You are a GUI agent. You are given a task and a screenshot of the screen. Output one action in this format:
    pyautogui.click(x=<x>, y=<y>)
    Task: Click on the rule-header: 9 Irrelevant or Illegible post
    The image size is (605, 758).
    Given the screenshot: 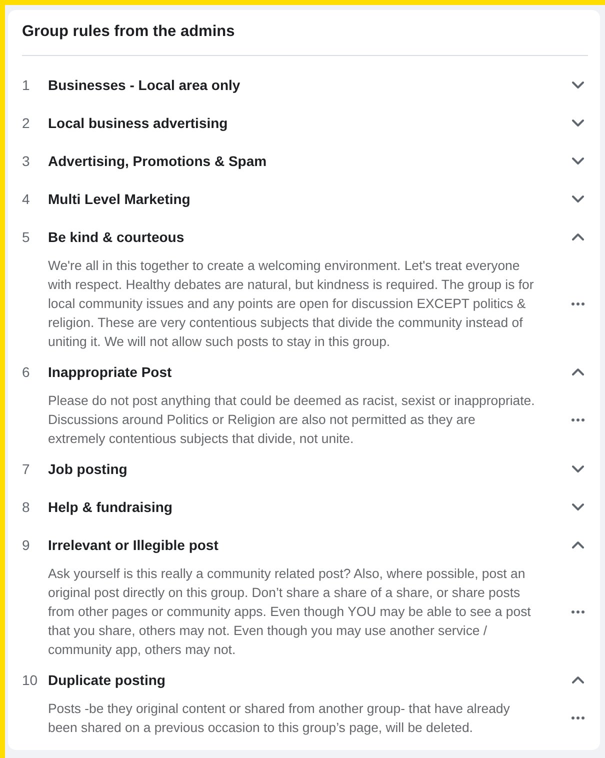 What is the action you would take?
    pyautogui.click(x=305, y=545)
    